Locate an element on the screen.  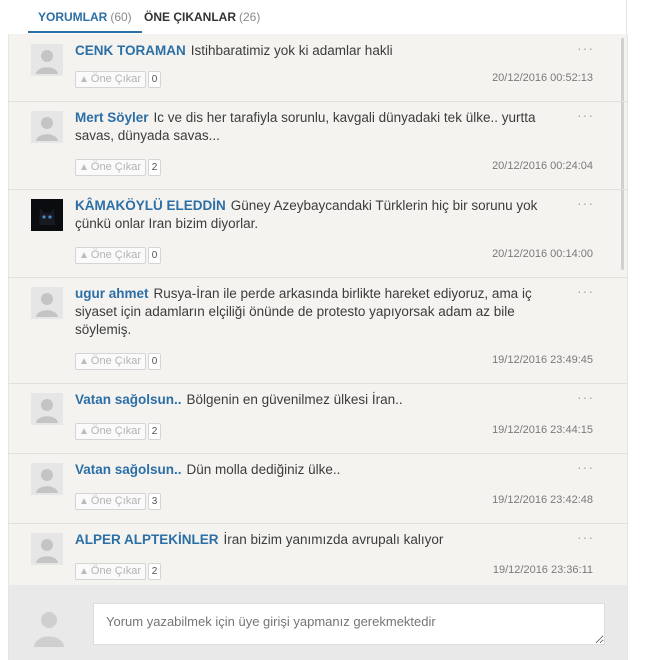
comment-date: 20/12/2016 00:24:04 is located at coordinates (542, 166).